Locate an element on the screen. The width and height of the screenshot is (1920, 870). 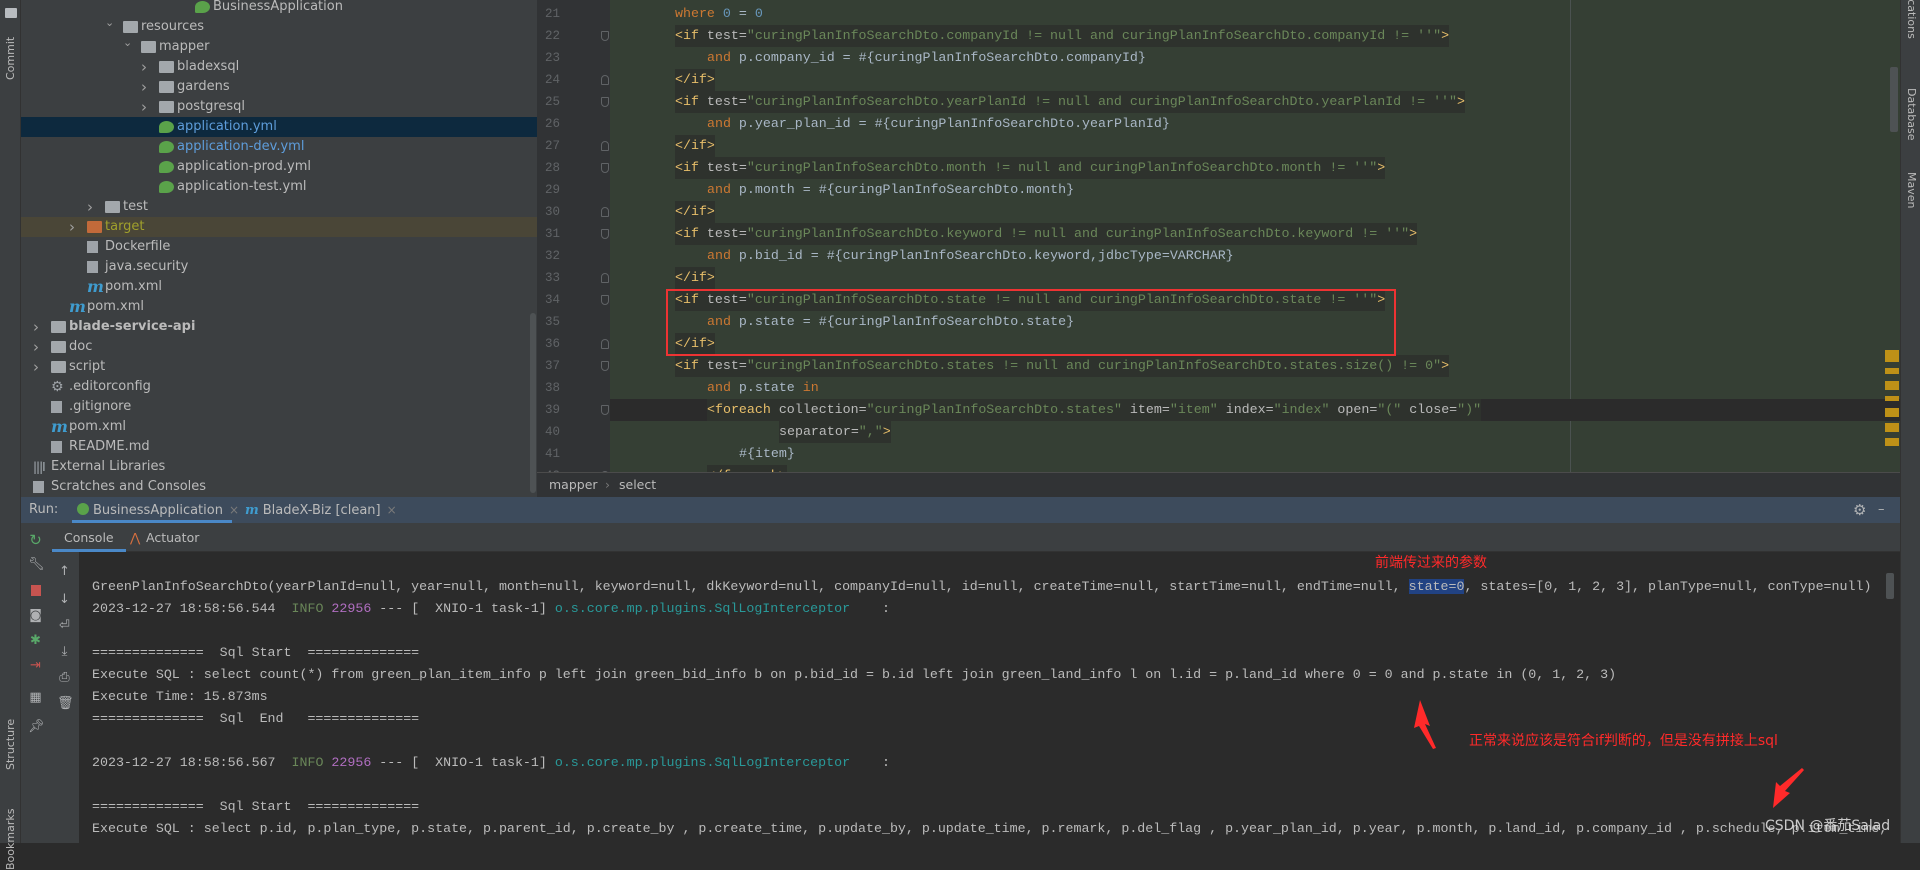
arrow-down-icon is located at coordinates (1788, 788).